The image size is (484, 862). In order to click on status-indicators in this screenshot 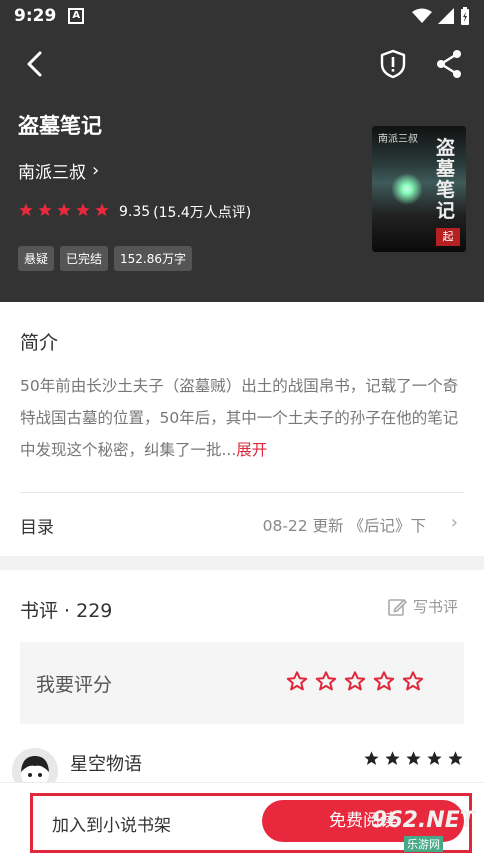, I will do `click(441, 16)`.